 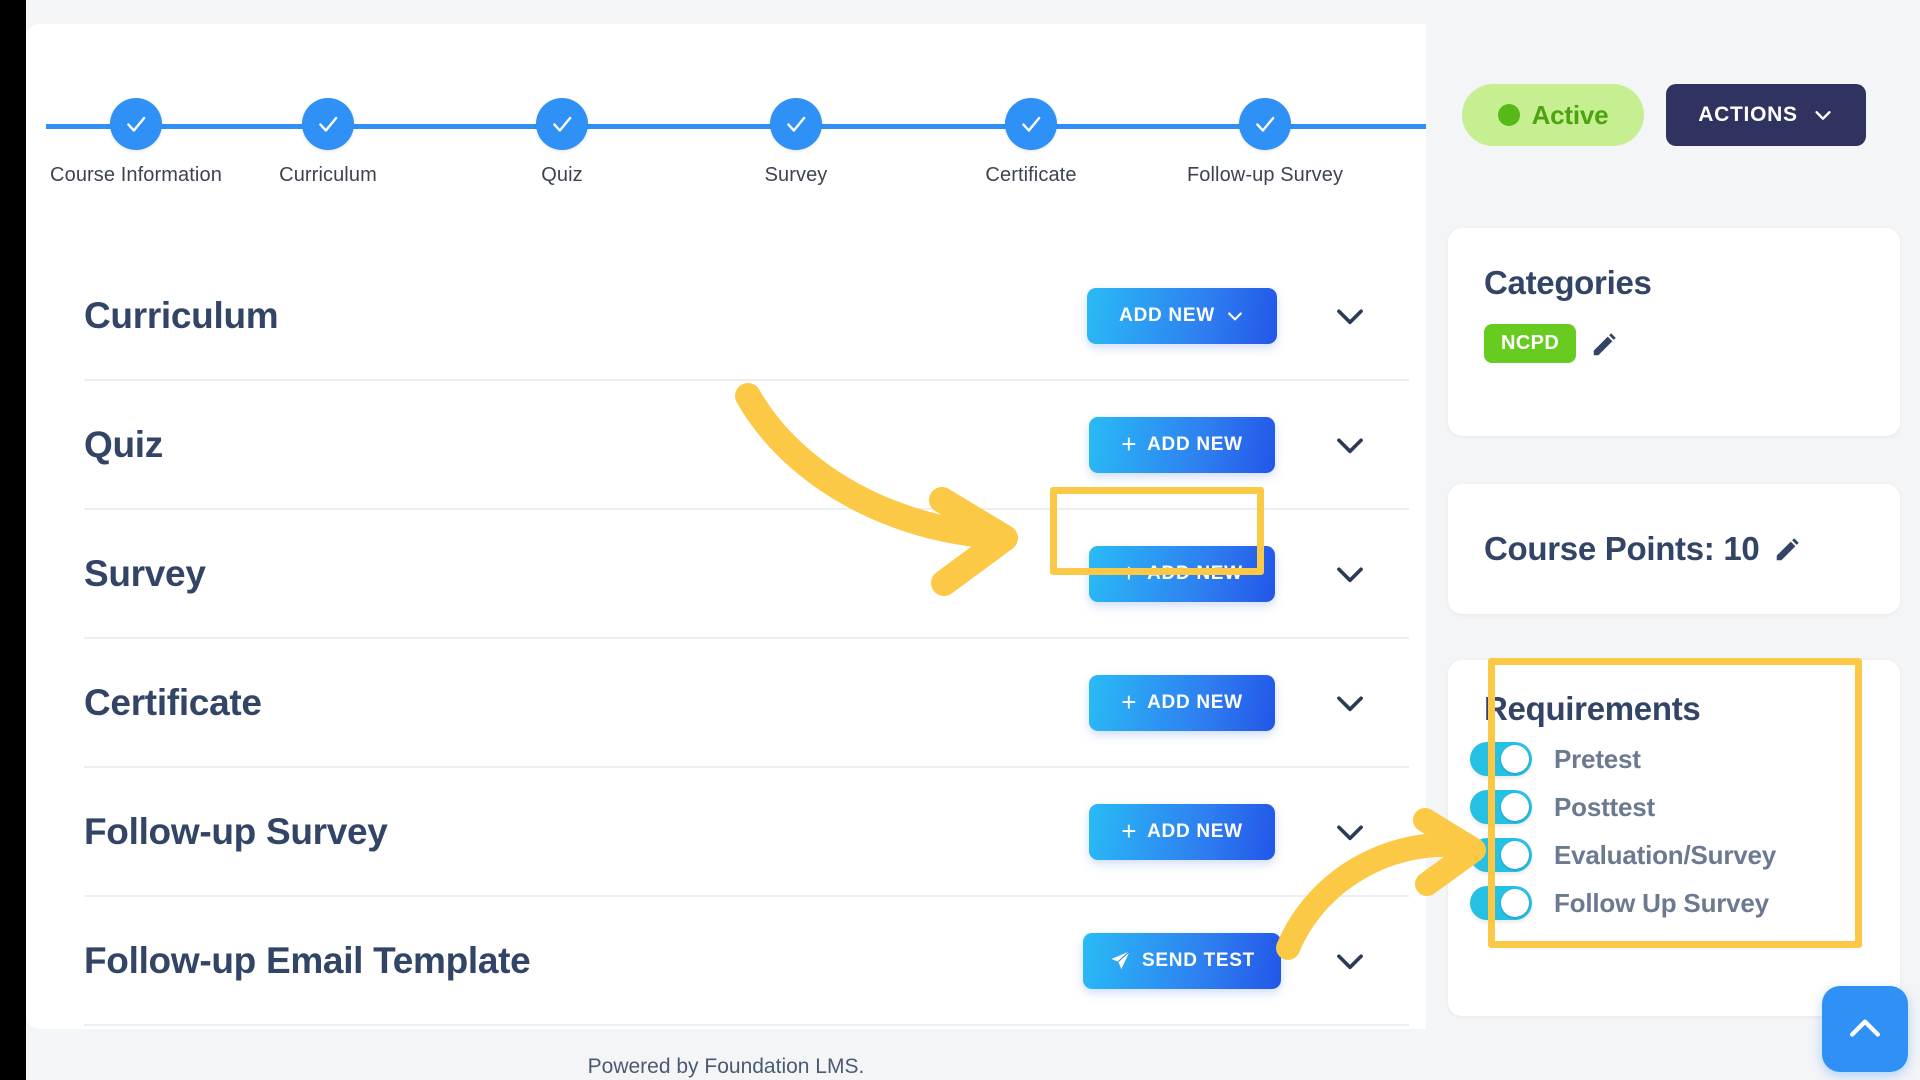 What do you see at coordinates (1530, 343) in the screenshot?
I see `category-chip-ncpd: NCPD` at bounding box center [1530, 343].